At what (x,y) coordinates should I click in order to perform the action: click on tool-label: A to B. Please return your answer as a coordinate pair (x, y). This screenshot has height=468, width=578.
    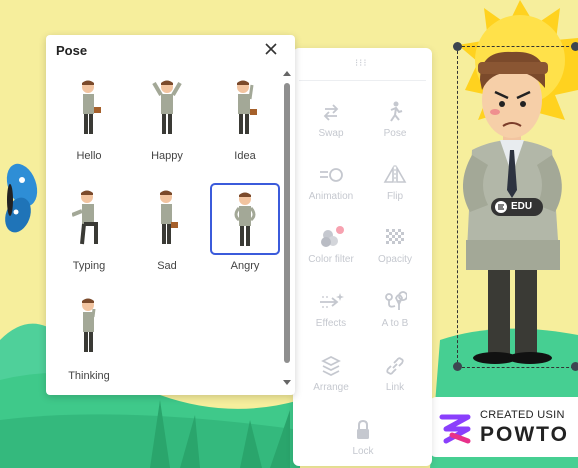
    Looking at the image, I should click on (395, 323).